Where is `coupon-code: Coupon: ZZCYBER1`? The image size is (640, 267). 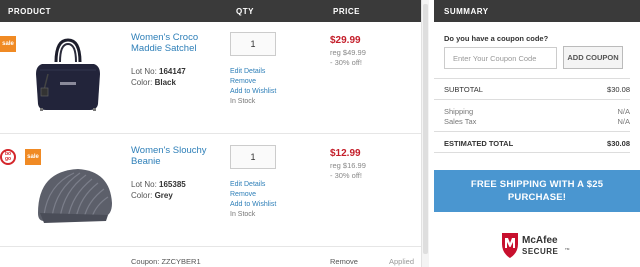
coupon-code: Coupon: ZZCYBER1 is located at coordinates (166, 261).